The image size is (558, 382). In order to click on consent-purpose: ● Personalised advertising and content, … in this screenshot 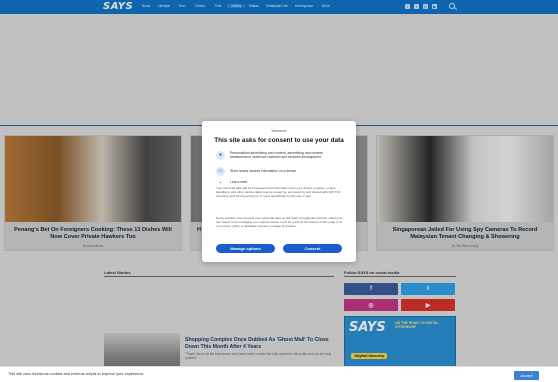, I will do `click(278, 155)`.